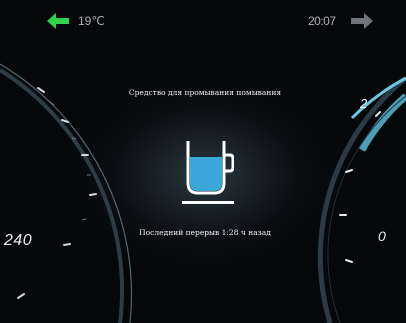 This screenshot has height=323, width=406. What do you see at coordinates (18, 240) in the screenshot?
I see `left-gauge-label: 240` at bounding box center [18, 240].